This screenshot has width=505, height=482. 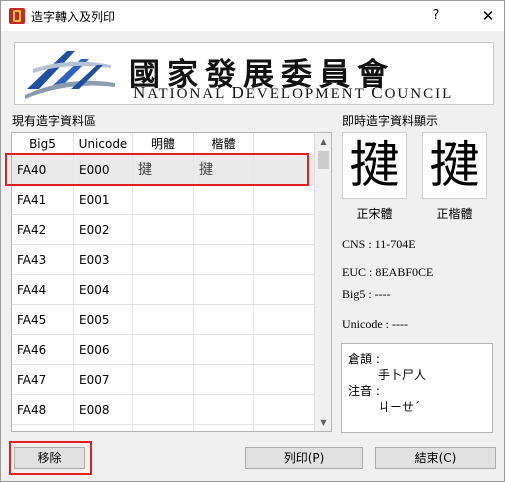 What do you see at coordinates (103, 230) in the screenshot?
I see `cell-unicode: E002` at bounding box center [103, 230].